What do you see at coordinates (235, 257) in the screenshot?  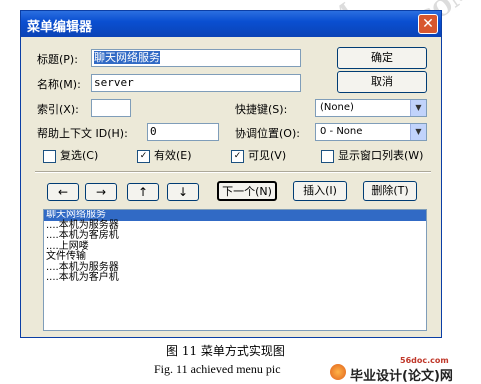 I see `list-item: 文件传输` at bounding box center [235, 257].